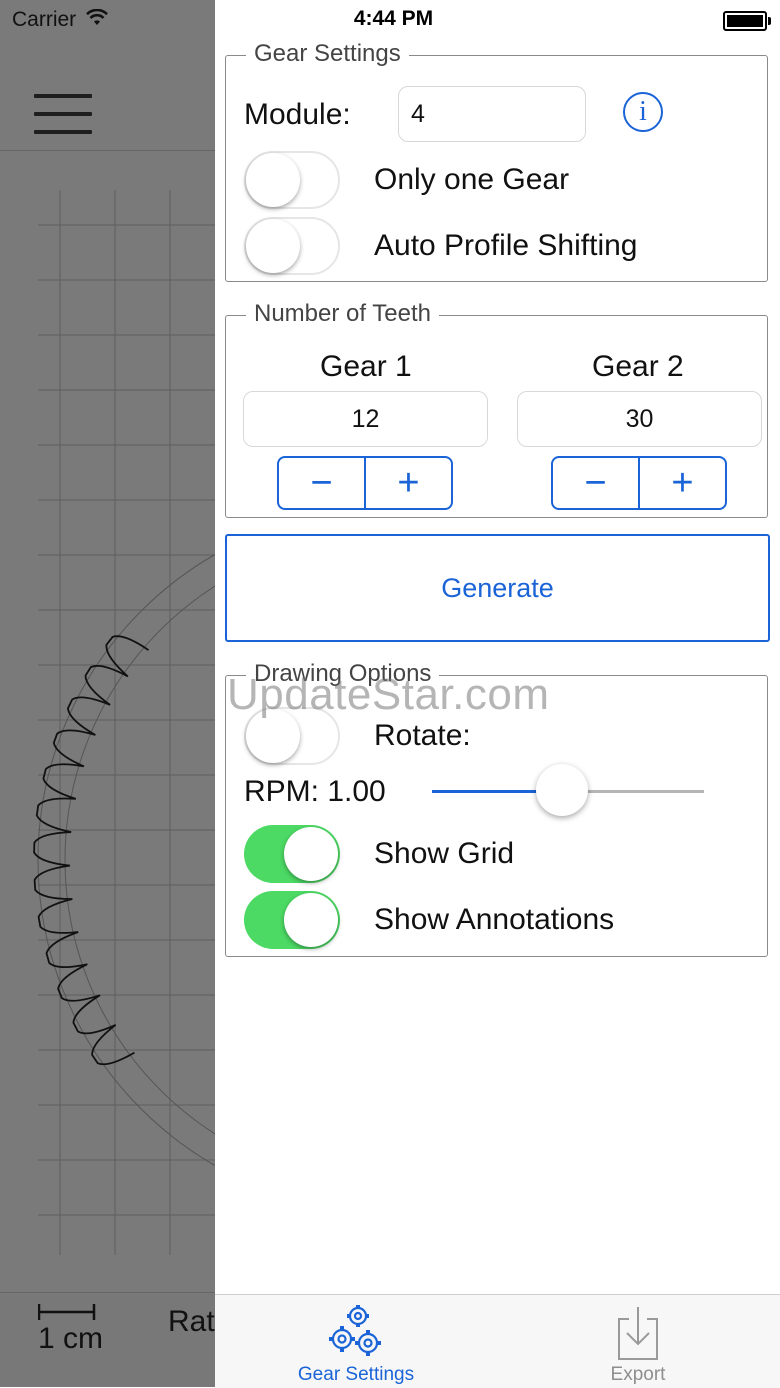 This screenshot has height=1388, width=780. Describe the element at coordinates (596, 483) in the screenshot. I see `gear2-decrement-button: −` at that location.